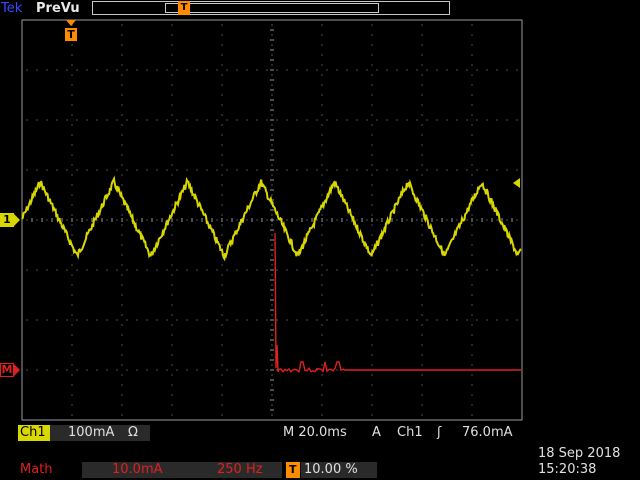 The width and height of the screenshot is (640, 480). What do you see at coordinates (567, 469) in the screenshot?
I see `time: 15:20:38` at bounding box center [567, 469].